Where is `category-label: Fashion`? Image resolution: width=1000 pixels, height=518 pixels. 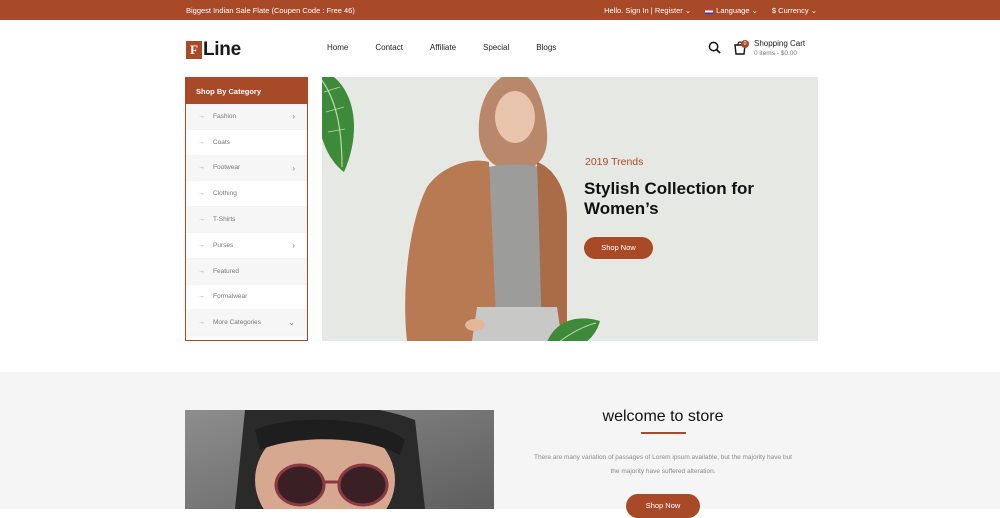
category-label: Fashion is located at coordinates (225, 116).